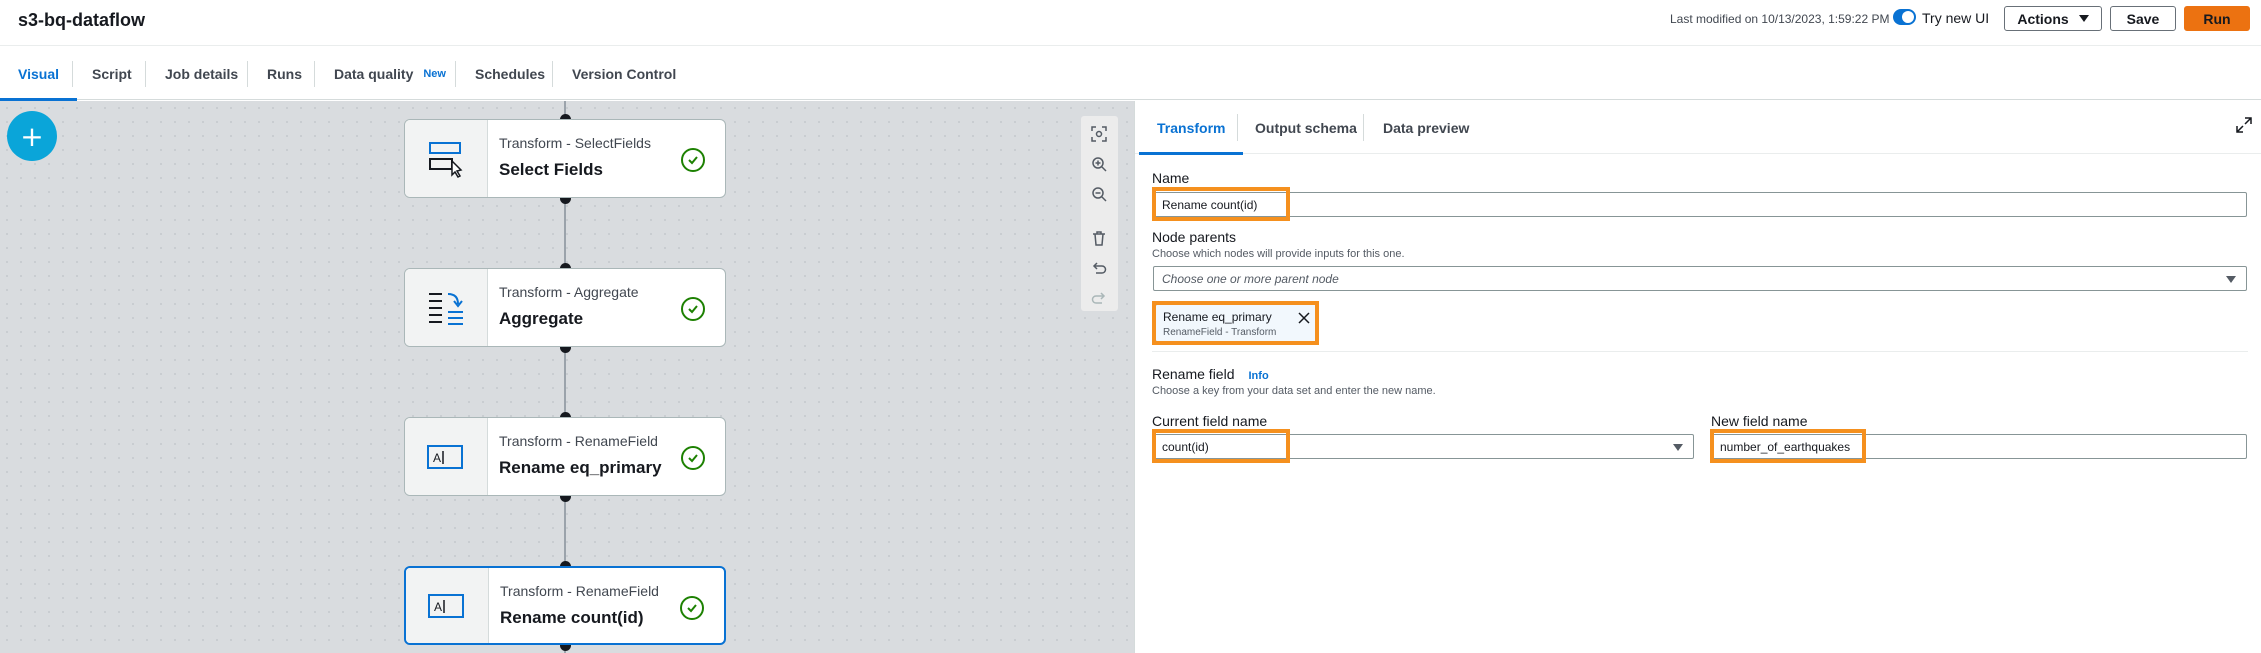  I want to click on node-type: Transform - SelectFields, so click(575, 143).